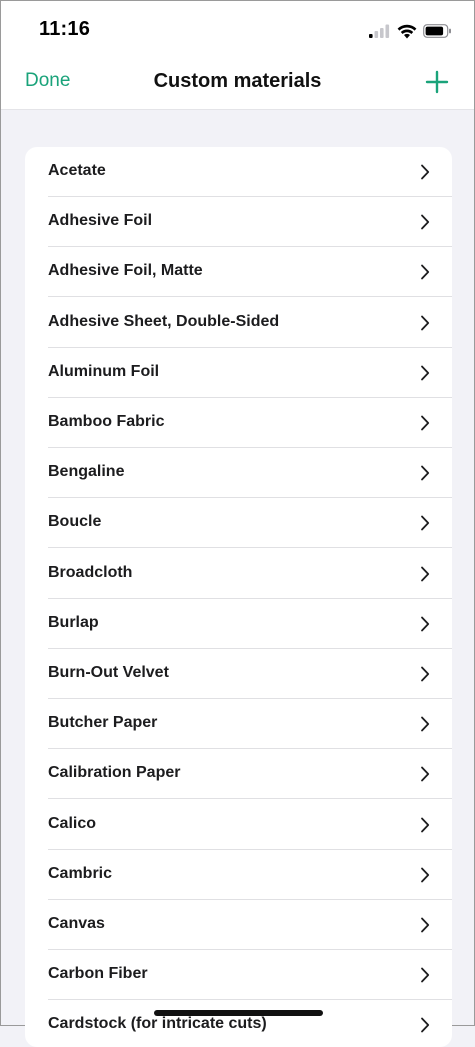 The height and width of the screenshot is (1047, 475). Describe the element at coordinates (164, 321) in the screenshot. I see `material-label: Adhesive Sheet, Double-Sided` at that location.